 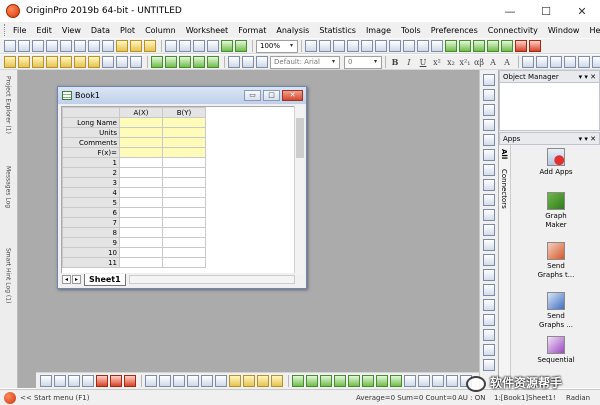 What do you see at coordinates (582, 11) in the screenshot?
I see `close-button: ✕` at bounding box center [582, 11].